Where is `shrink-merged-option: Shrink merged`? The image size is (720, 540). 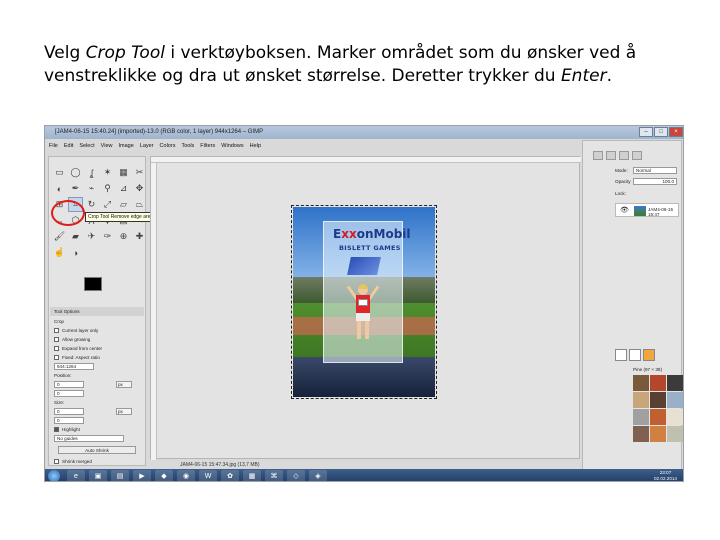
shrink-merged-option: Shrink merged is located at coordinates (97, 461).